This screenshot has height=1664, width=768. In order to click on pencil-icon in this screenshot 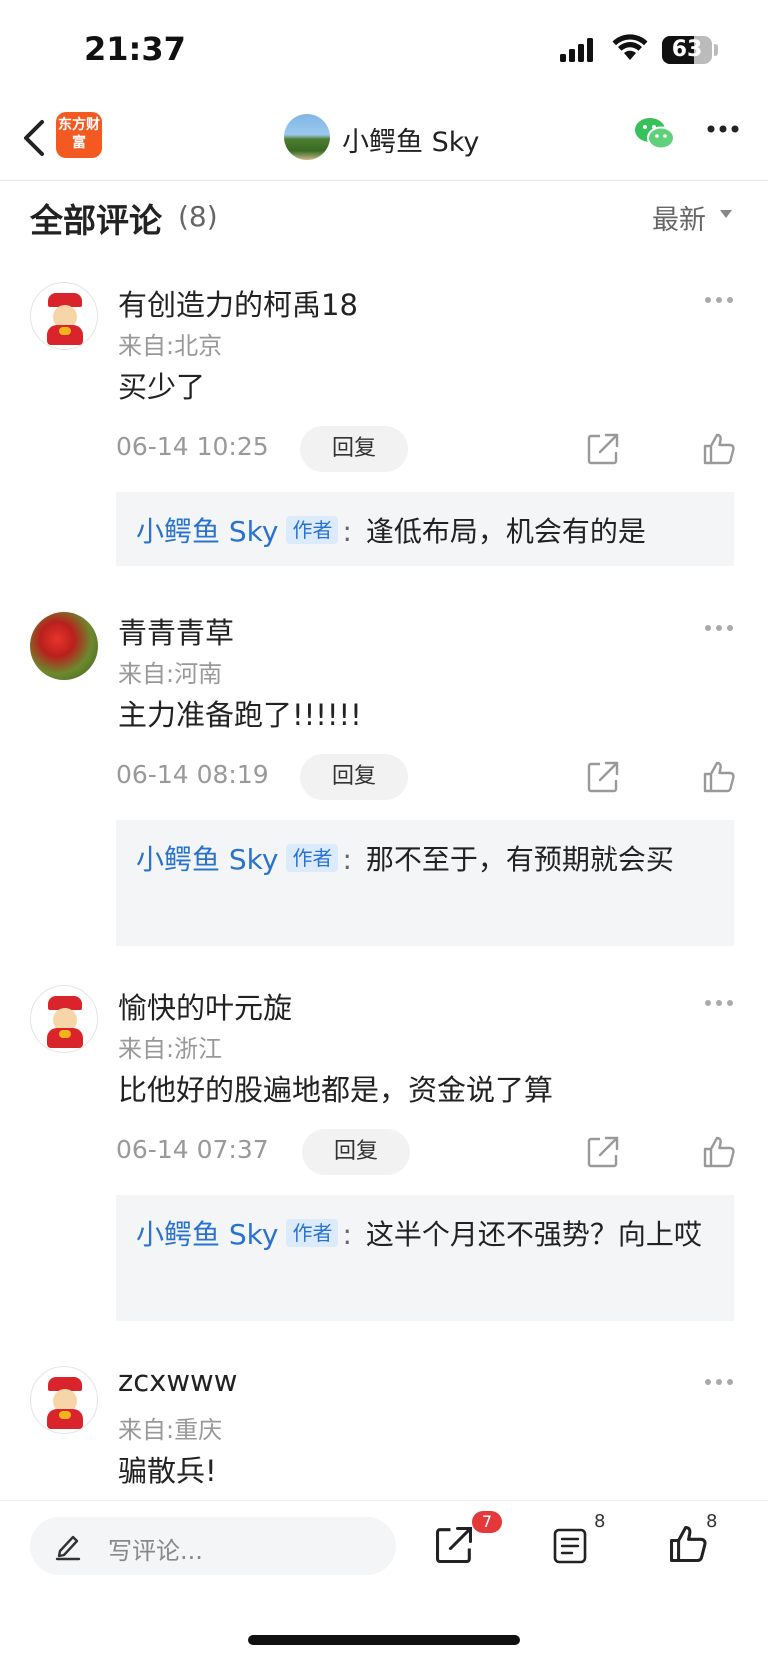, I will do `click(68, 1548)`.